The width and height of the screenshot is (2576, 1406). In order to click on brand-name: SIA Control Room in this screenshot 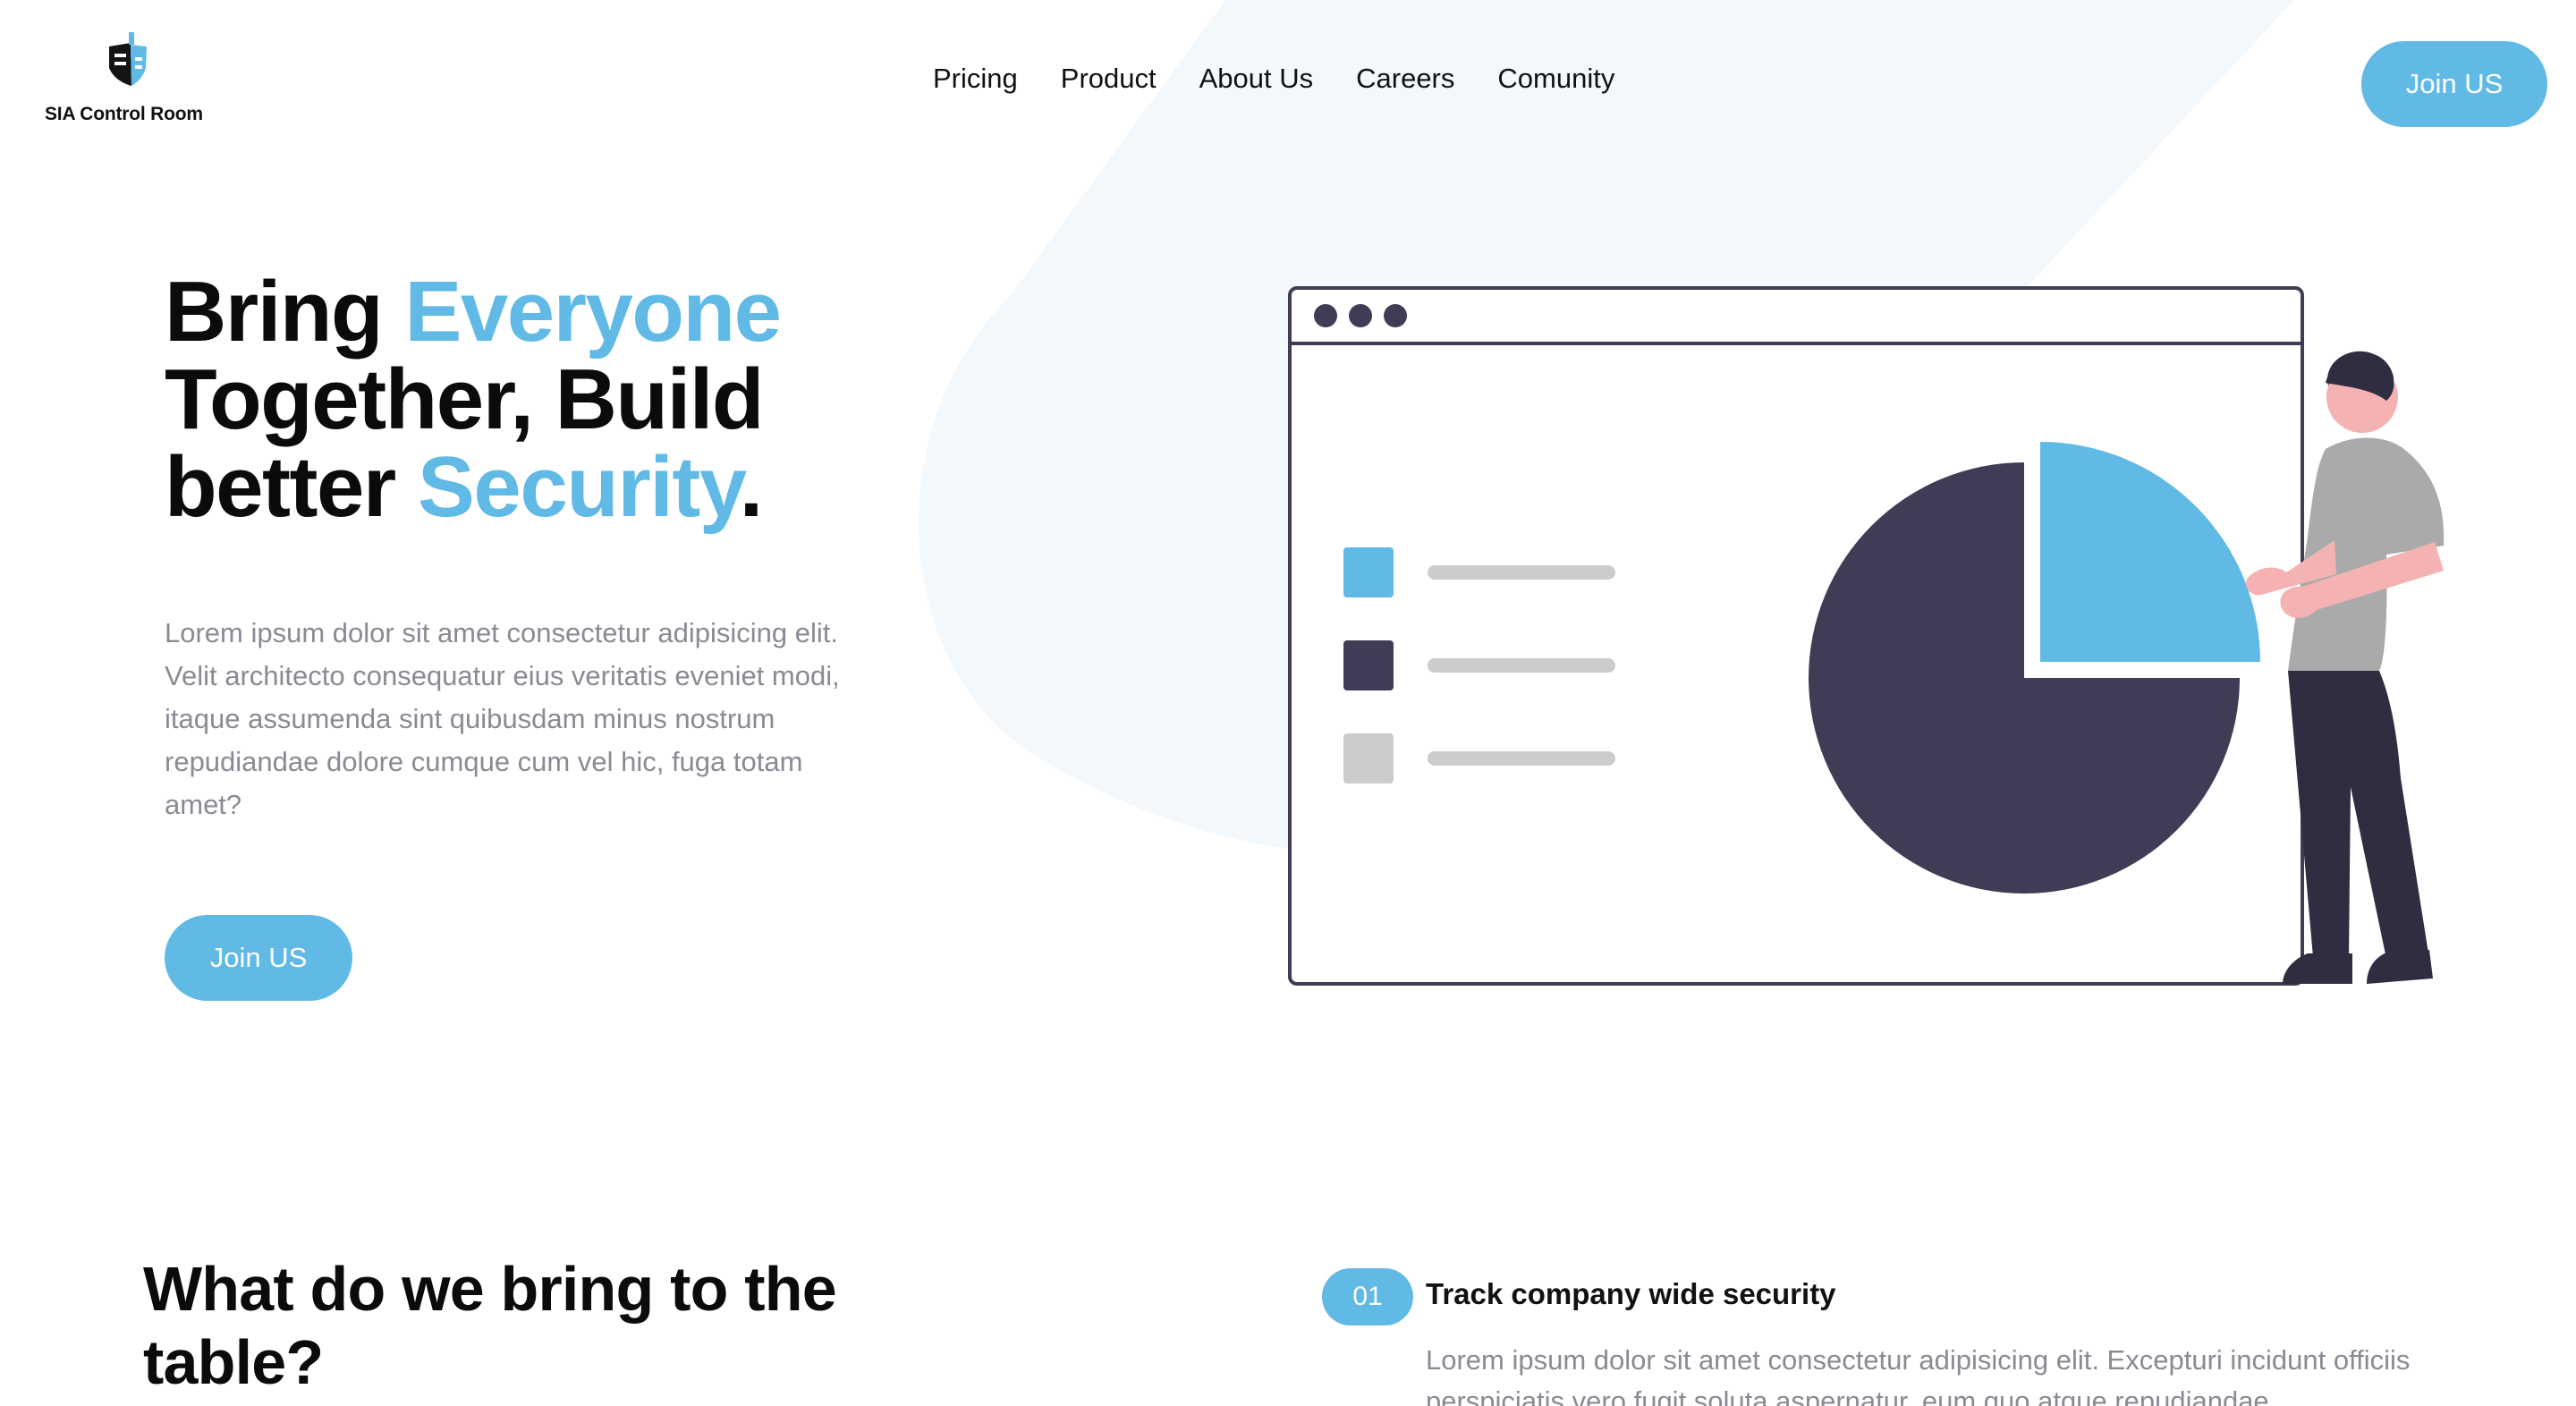, I will do `click(124, 114)`.